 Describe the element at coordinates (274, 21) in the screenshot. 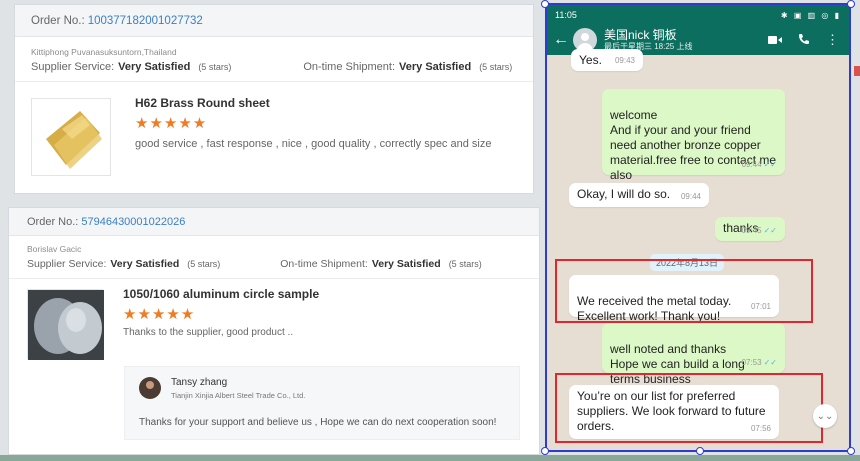

I see `order-header: Order No.: 100377182001027732` at that location.